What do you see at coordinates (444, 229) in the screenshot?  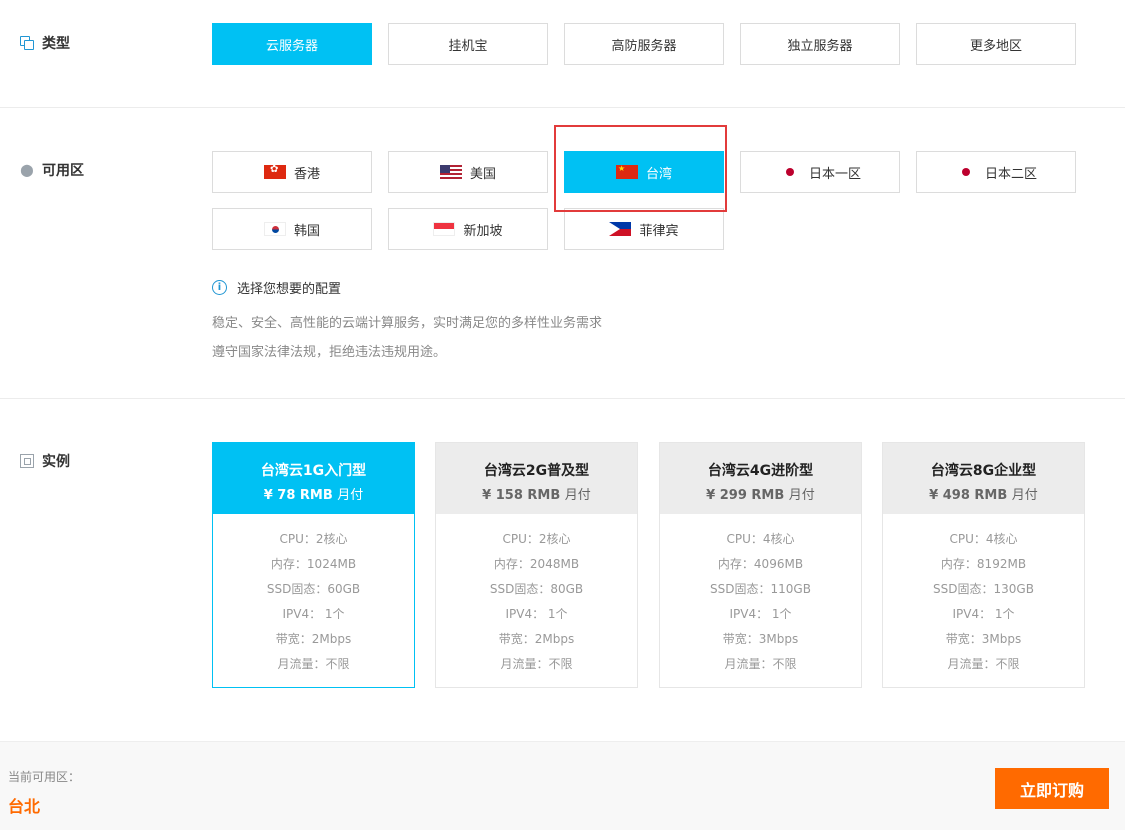 I see `singapore-flag-icon` at bounding box center [444, 229].